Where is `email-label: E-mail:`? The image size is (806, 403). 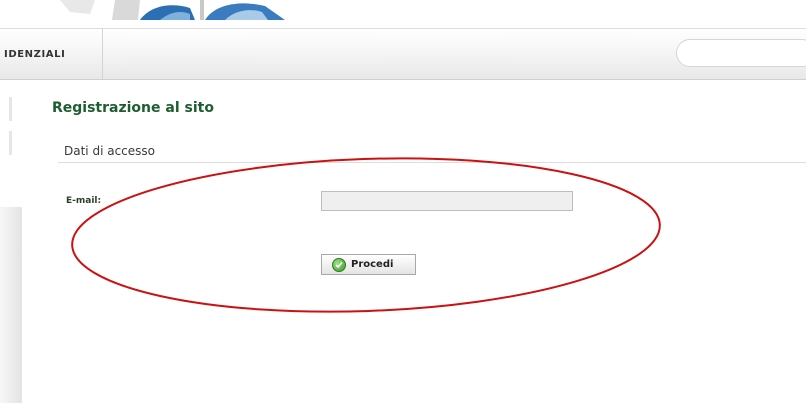
email-label: E-mail: is located at coordinates (84, 201).